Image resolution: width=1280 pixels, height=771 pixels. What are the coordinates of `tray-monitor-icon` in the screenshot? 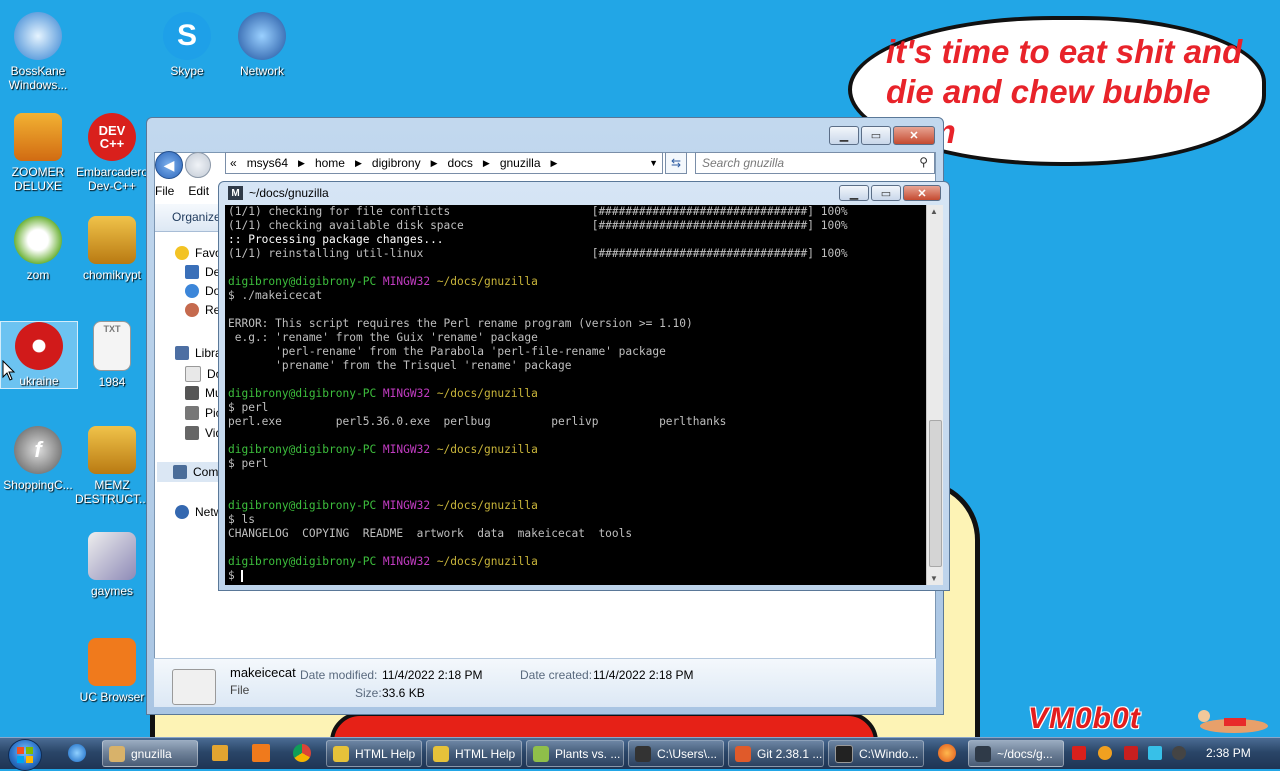 It's located at (1155, 753).